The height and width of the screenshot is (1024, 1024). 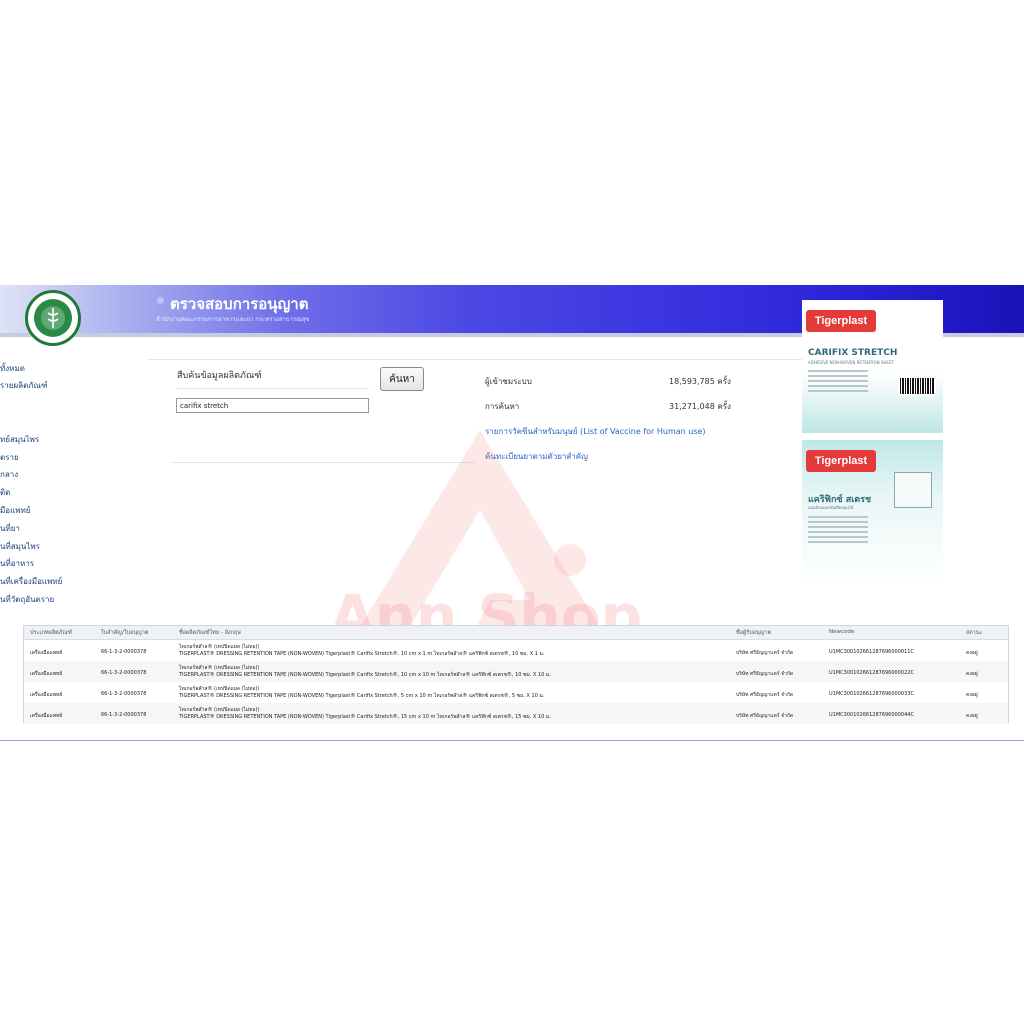 What do you see at coordinates (536, 456) in the screenshot?
I see `drug-search-link: ค้นทะเบียนยาตามตัวยาสำคัญ` at bounding box center [536, 456].